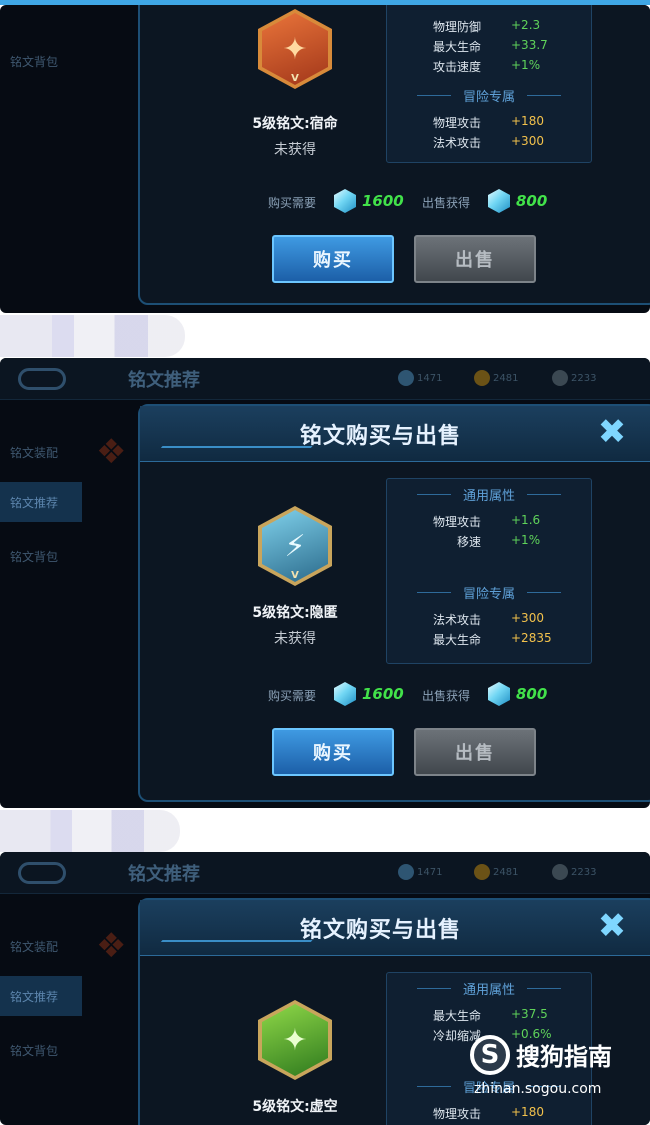 The width and height of the screenshot is (650, 1125). Describe the element at coordinates (564, 1057) in the screenshot. I see `watermark-name: 搜狗指南` at that location.